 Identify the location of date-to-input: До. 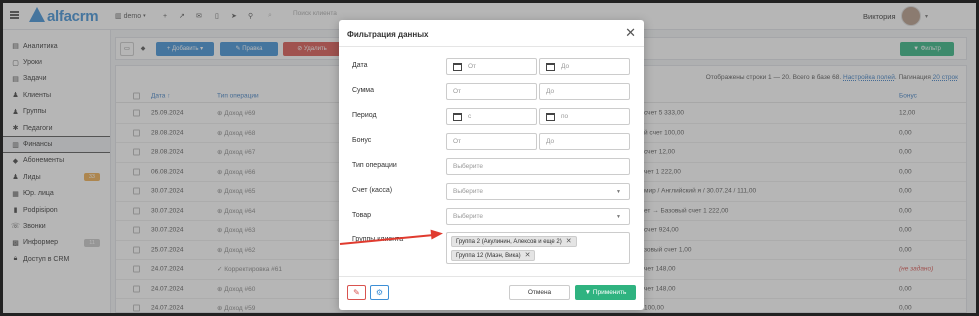
(584, 66).